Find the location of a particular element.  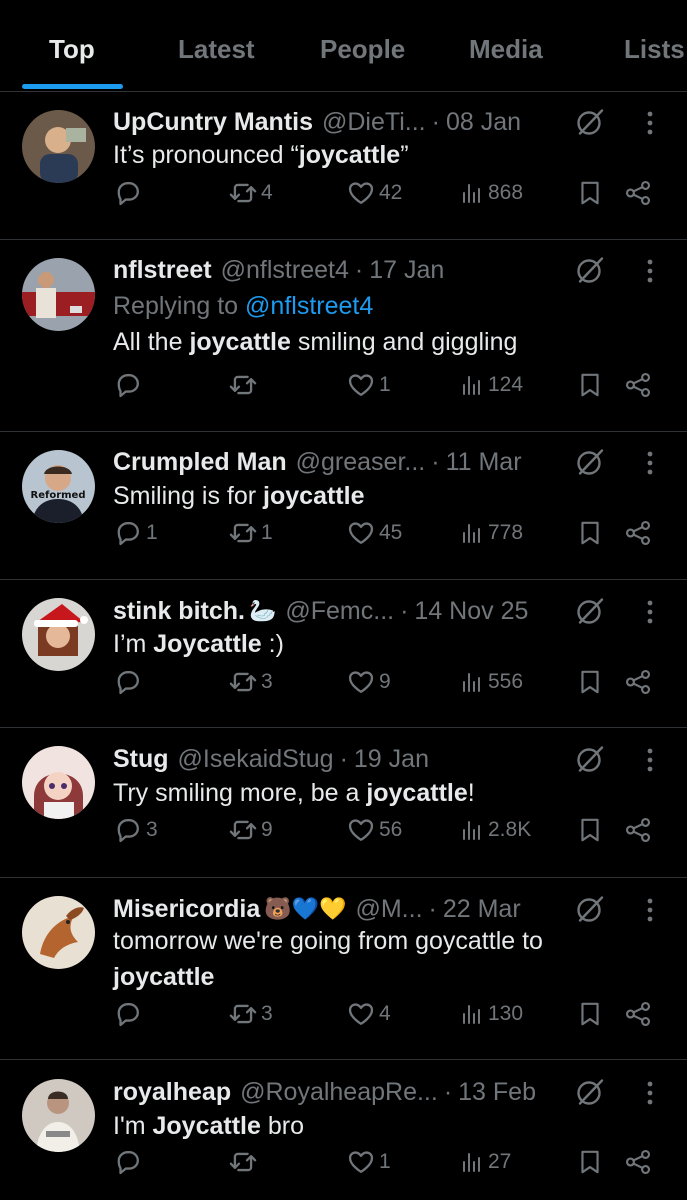

post-date: 08 Jan is located at coordinates (483, 122).